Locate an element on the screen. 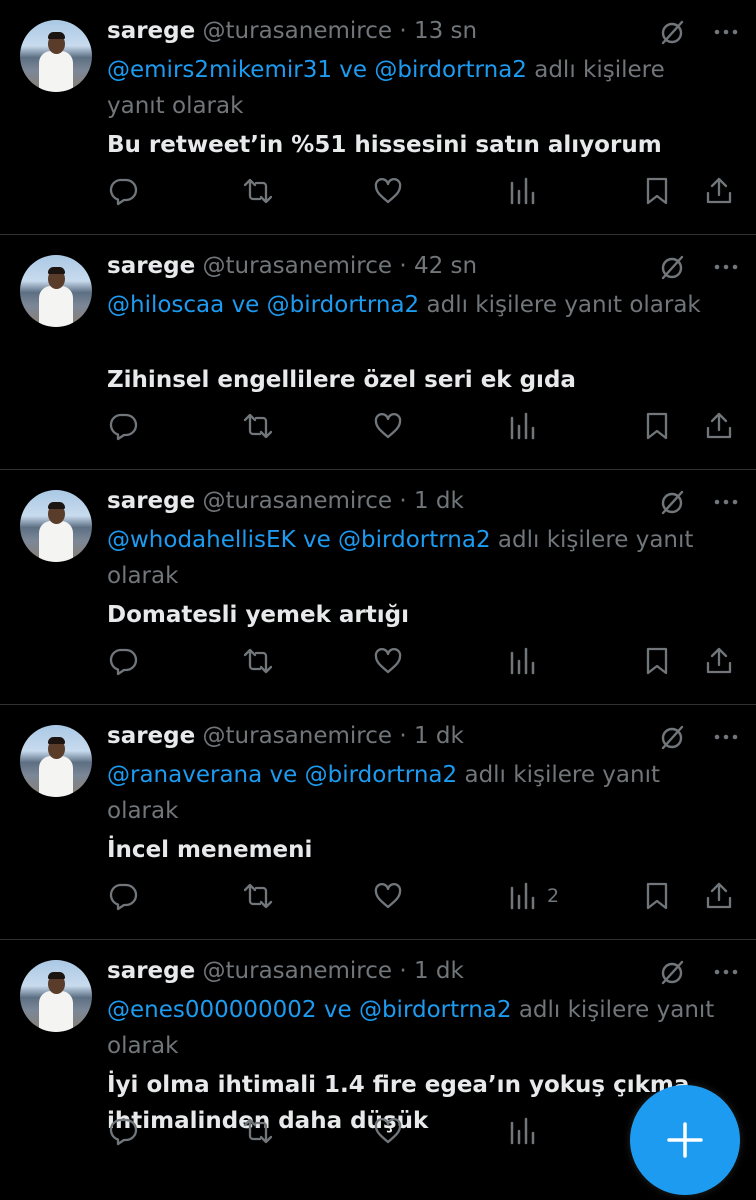 This screenshot has height=1200, width=756. views-button: 2 is located at coordinates (533, 896).